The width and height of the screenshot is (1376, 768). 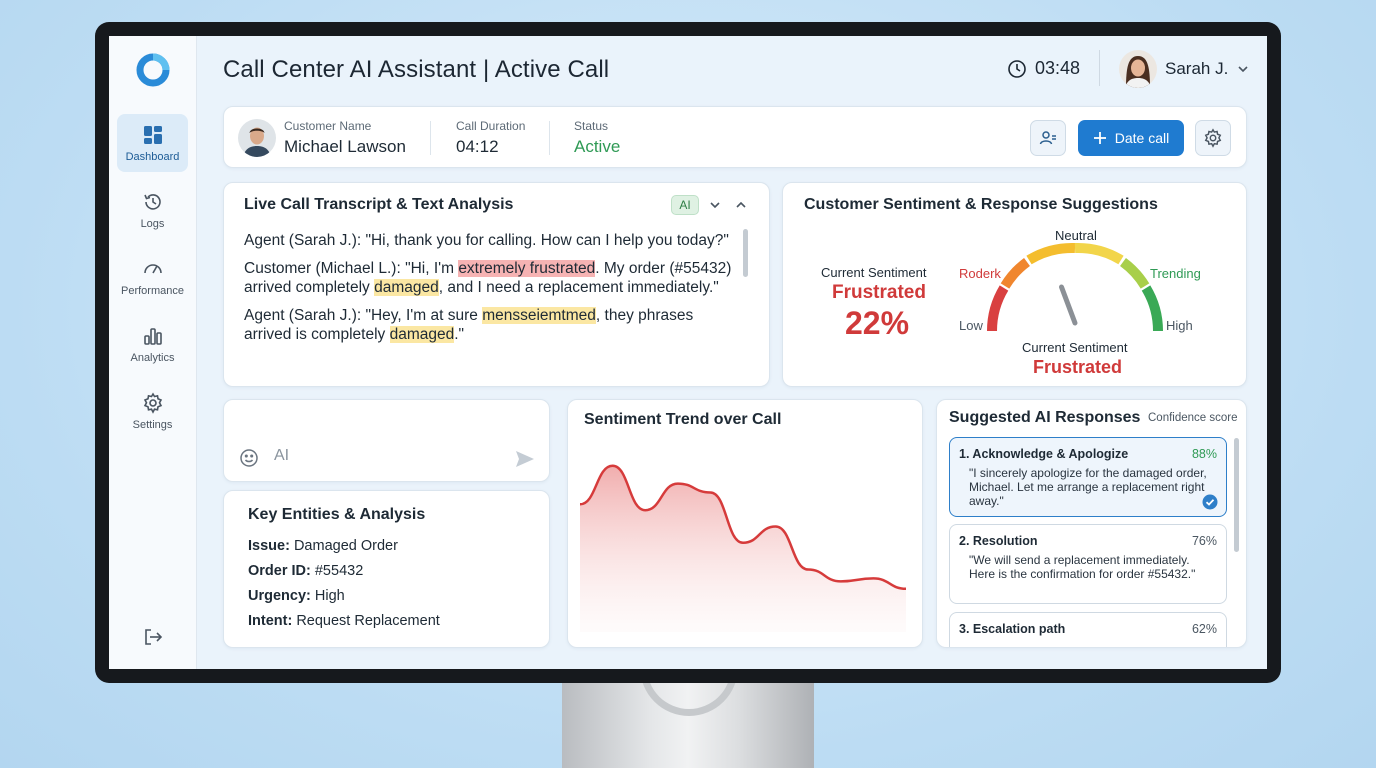 I want to click on emoji-icon, so click(x=249, y=458).